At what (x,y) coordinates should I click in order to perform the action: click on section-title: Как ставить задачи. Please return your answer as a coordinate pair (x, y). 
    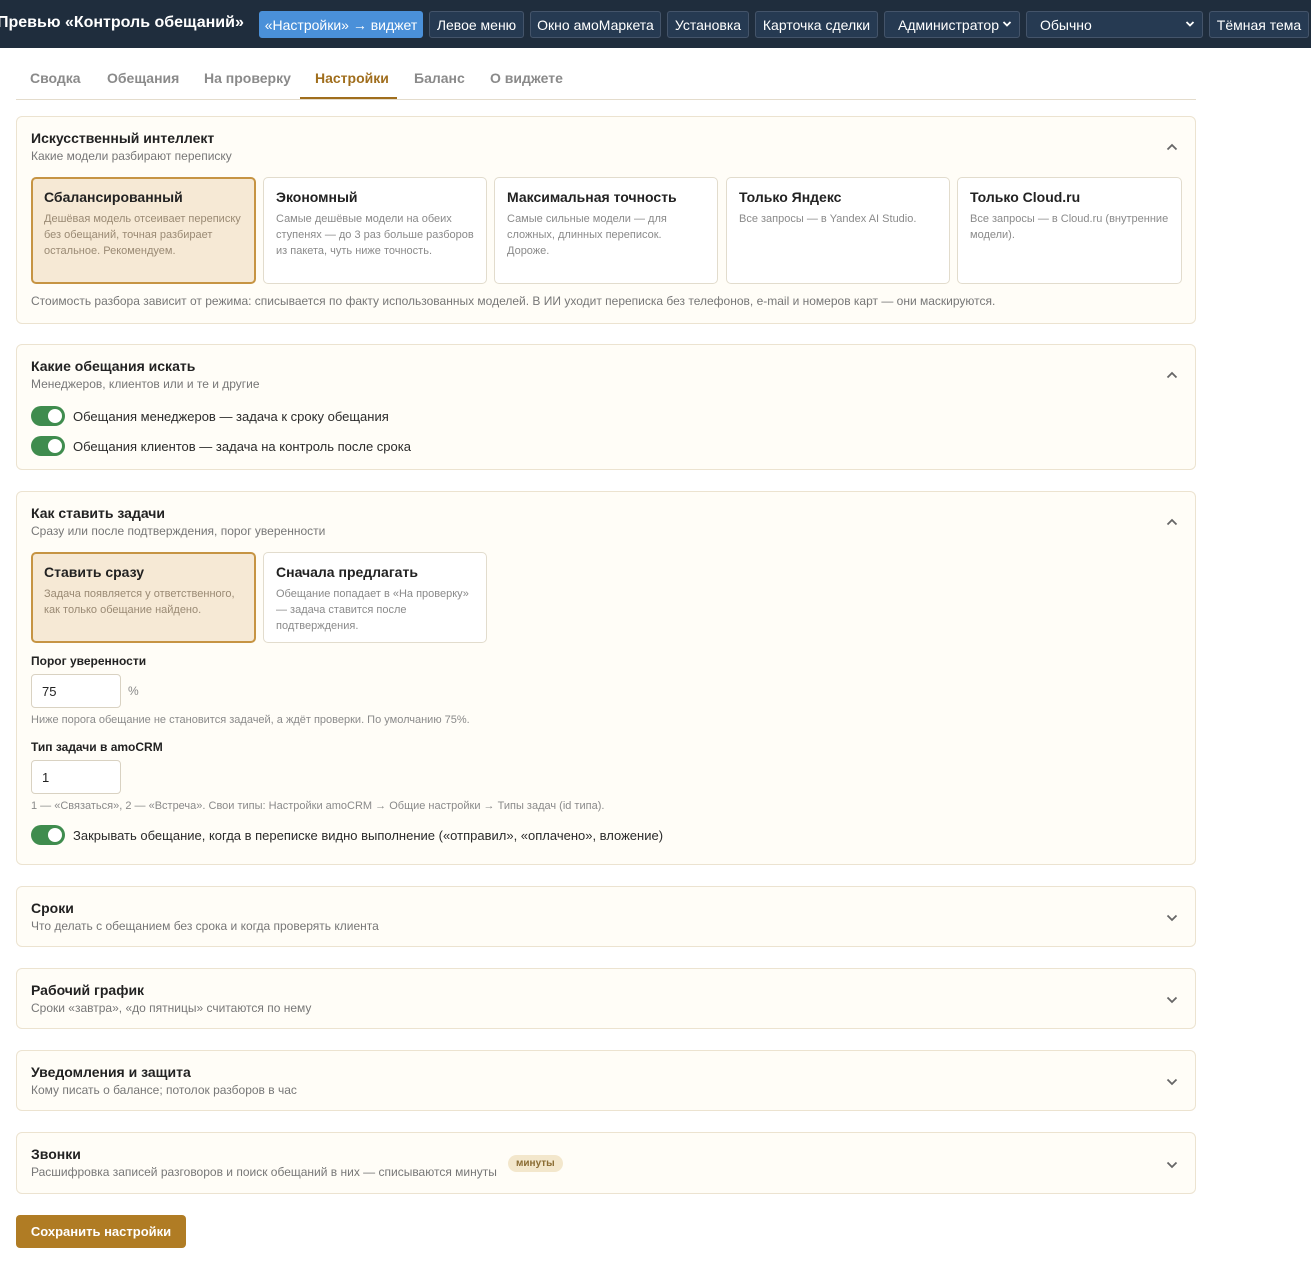
    Looking at the image, I should click on (98, 513).